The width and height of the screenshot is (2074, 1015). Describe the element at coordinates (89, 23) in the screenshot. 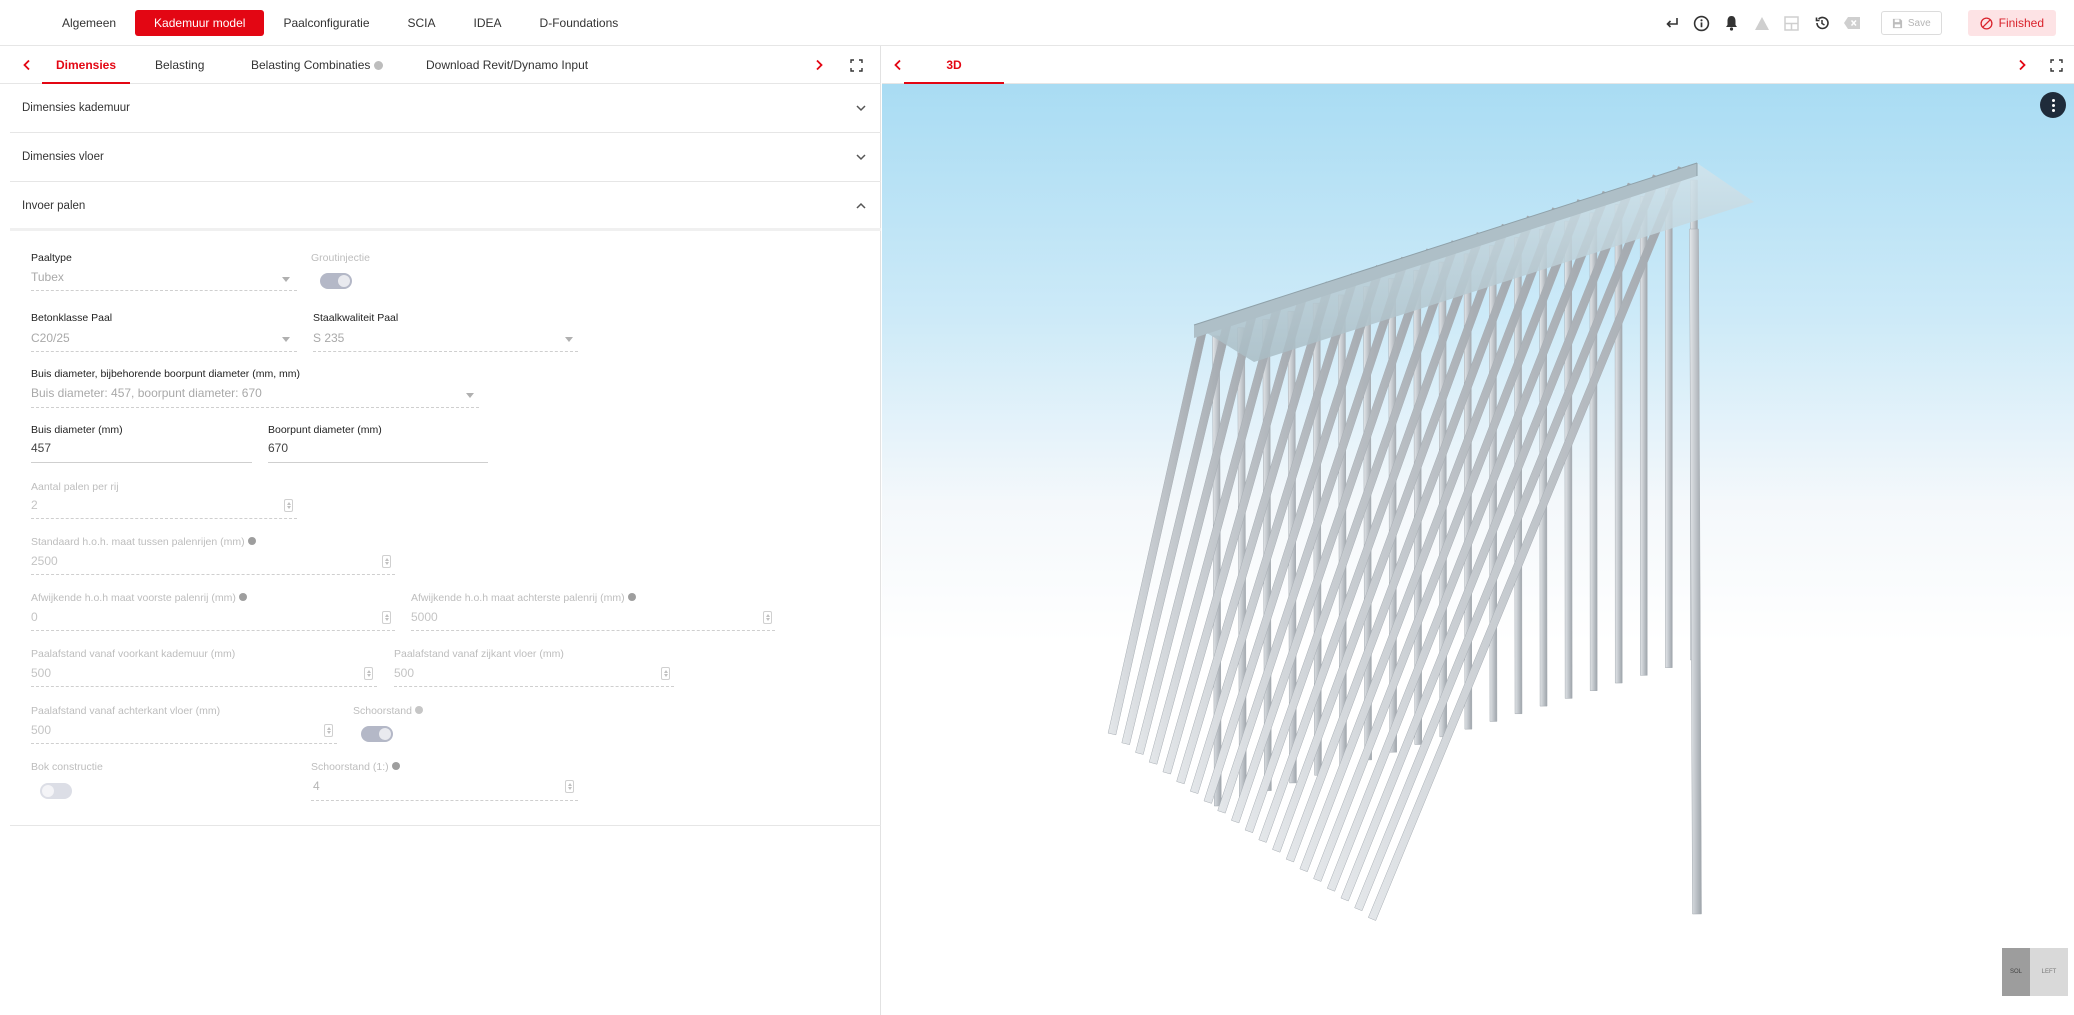

I see `tab-algemeen: Algemeen` at that location.